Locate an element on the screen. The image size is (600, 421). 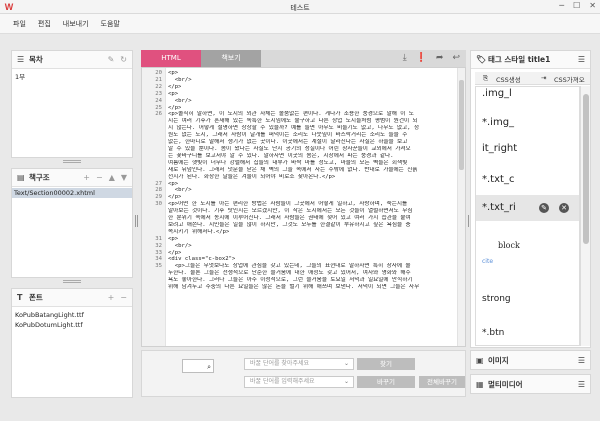
find-button: 찾기 is located at coordinates (386, 364).